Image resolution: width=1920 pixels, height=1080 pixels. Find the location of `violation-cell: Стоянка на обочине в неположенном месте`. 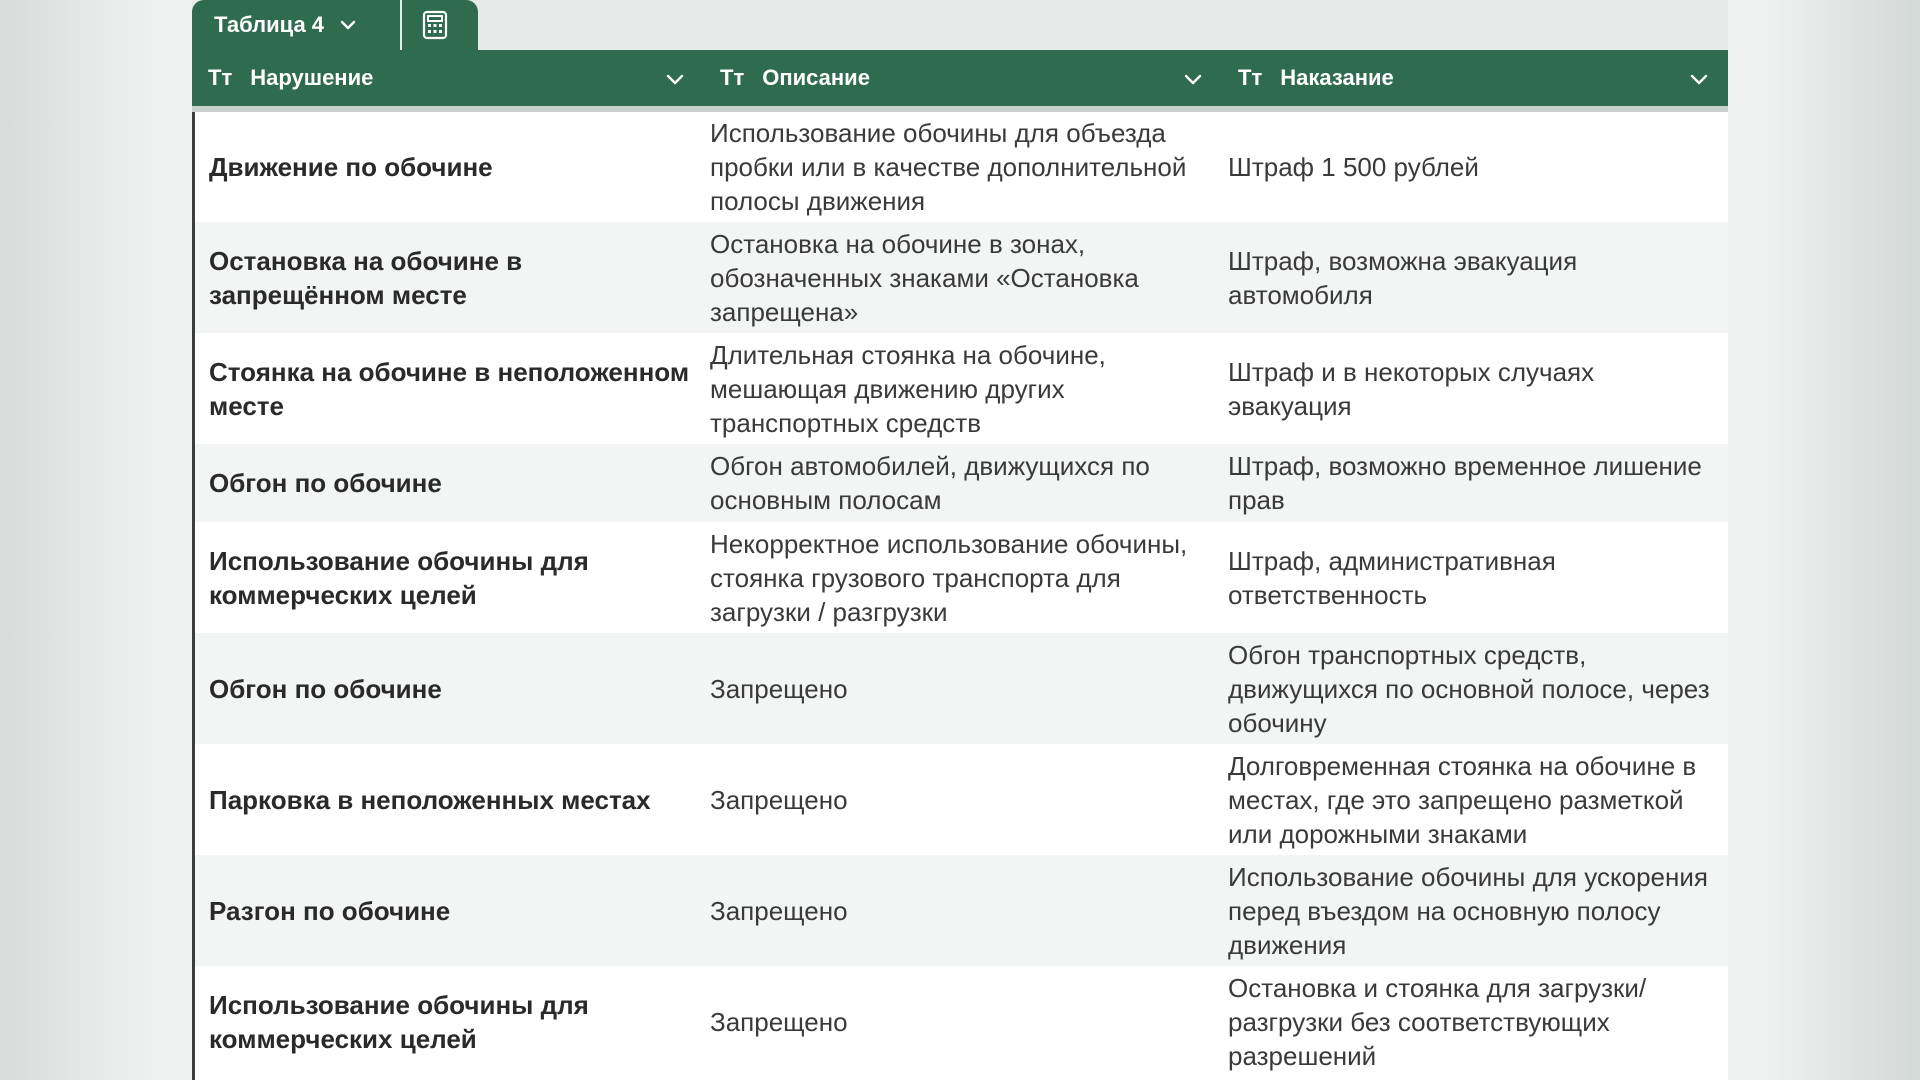

violation-cell: Стоянка на обочине в неположенном месте is located at coordinates (449, 389).